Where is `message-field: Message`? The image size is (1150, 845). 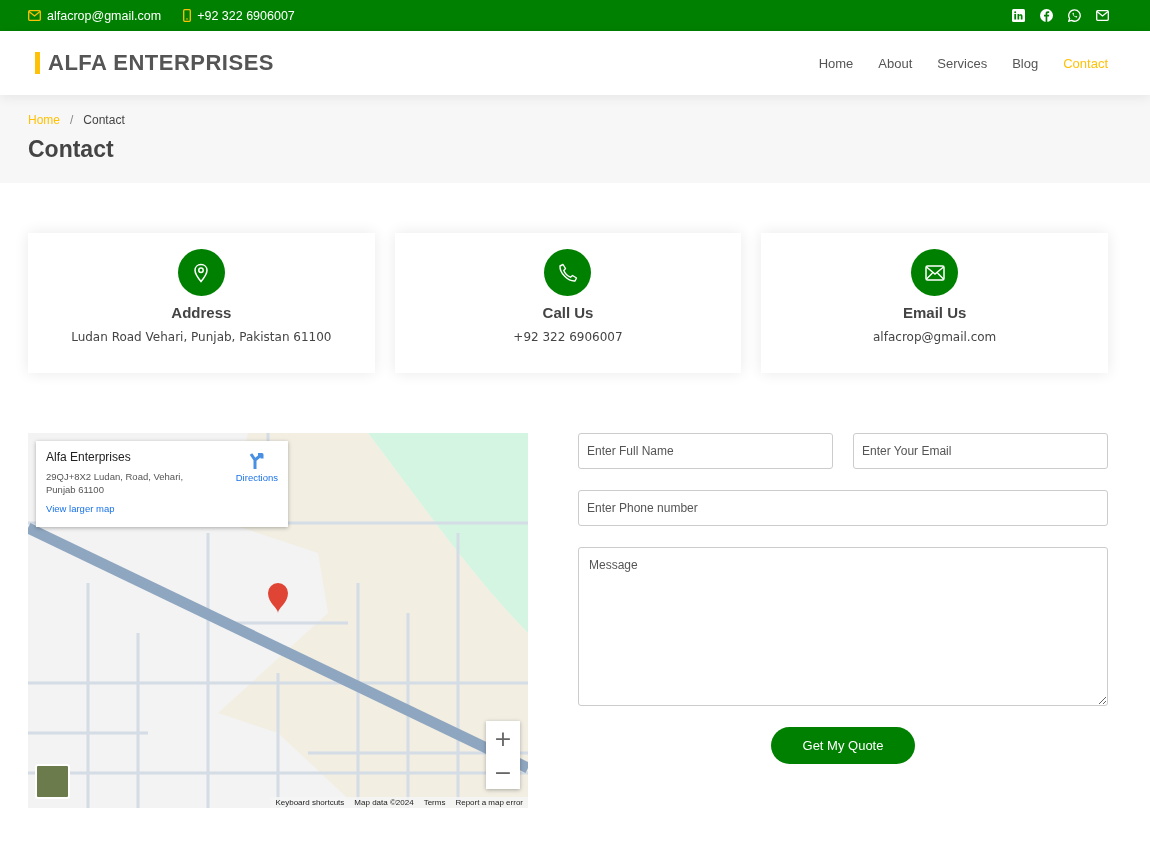
message-field: Message is located at coordinates (843, 626).